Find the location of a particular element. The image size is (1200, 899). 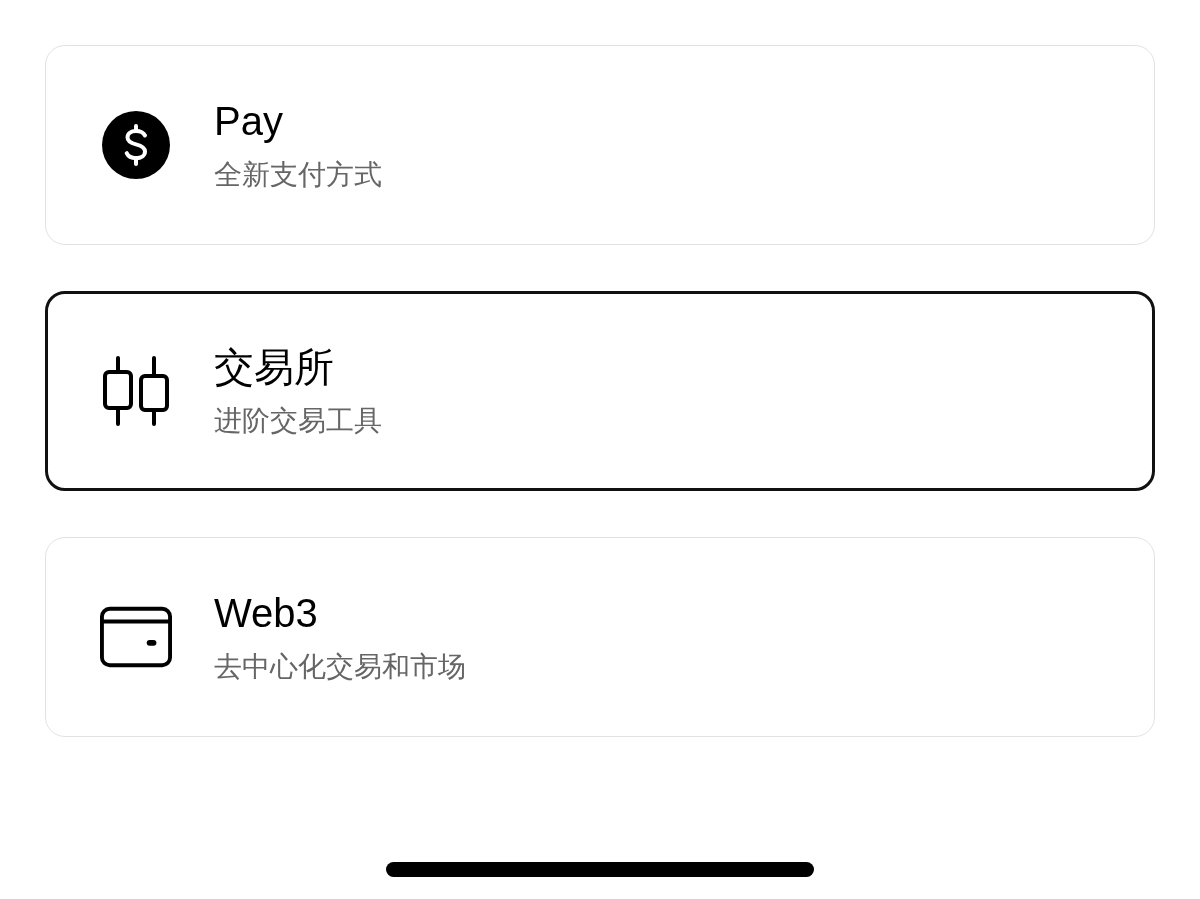

candlestick-chart-icon is located at coordinates (136, 391).